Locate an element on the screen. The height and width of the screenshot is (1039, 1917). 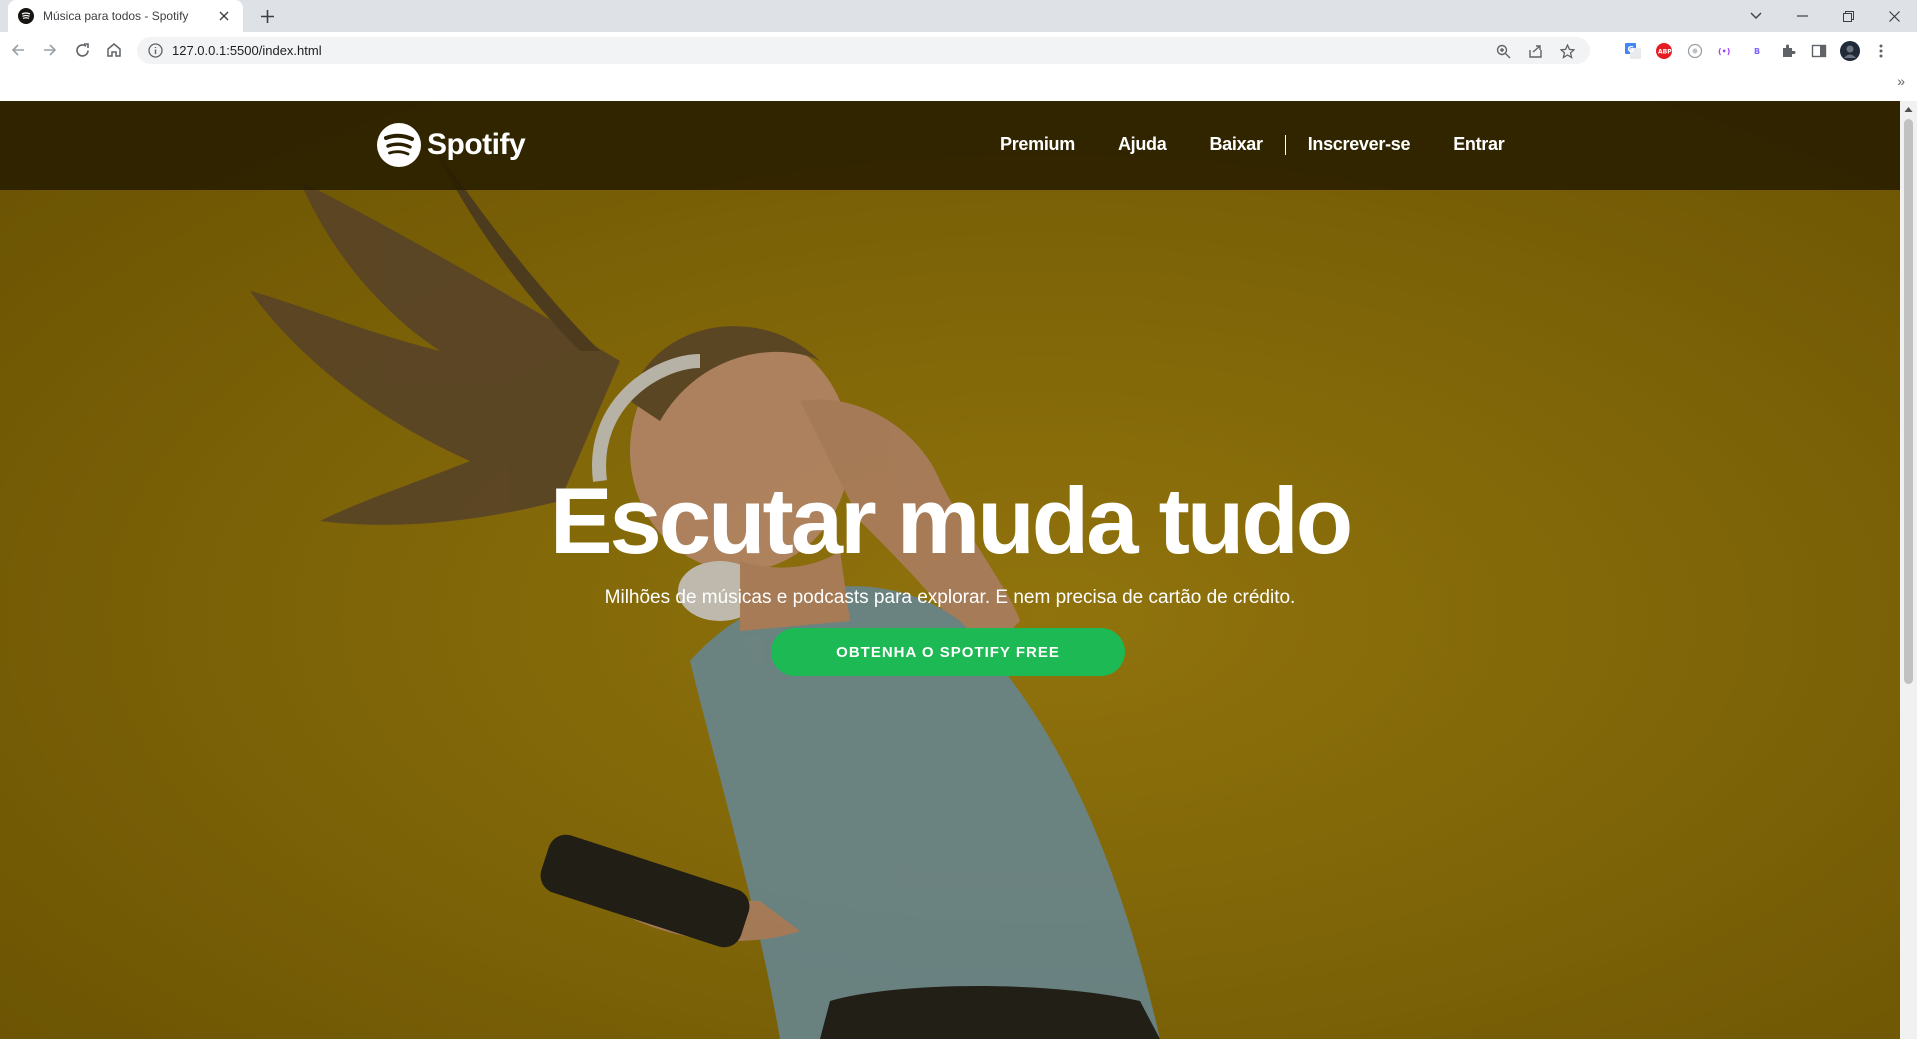
tab-search-icon is located at coordinates (1756, 16).